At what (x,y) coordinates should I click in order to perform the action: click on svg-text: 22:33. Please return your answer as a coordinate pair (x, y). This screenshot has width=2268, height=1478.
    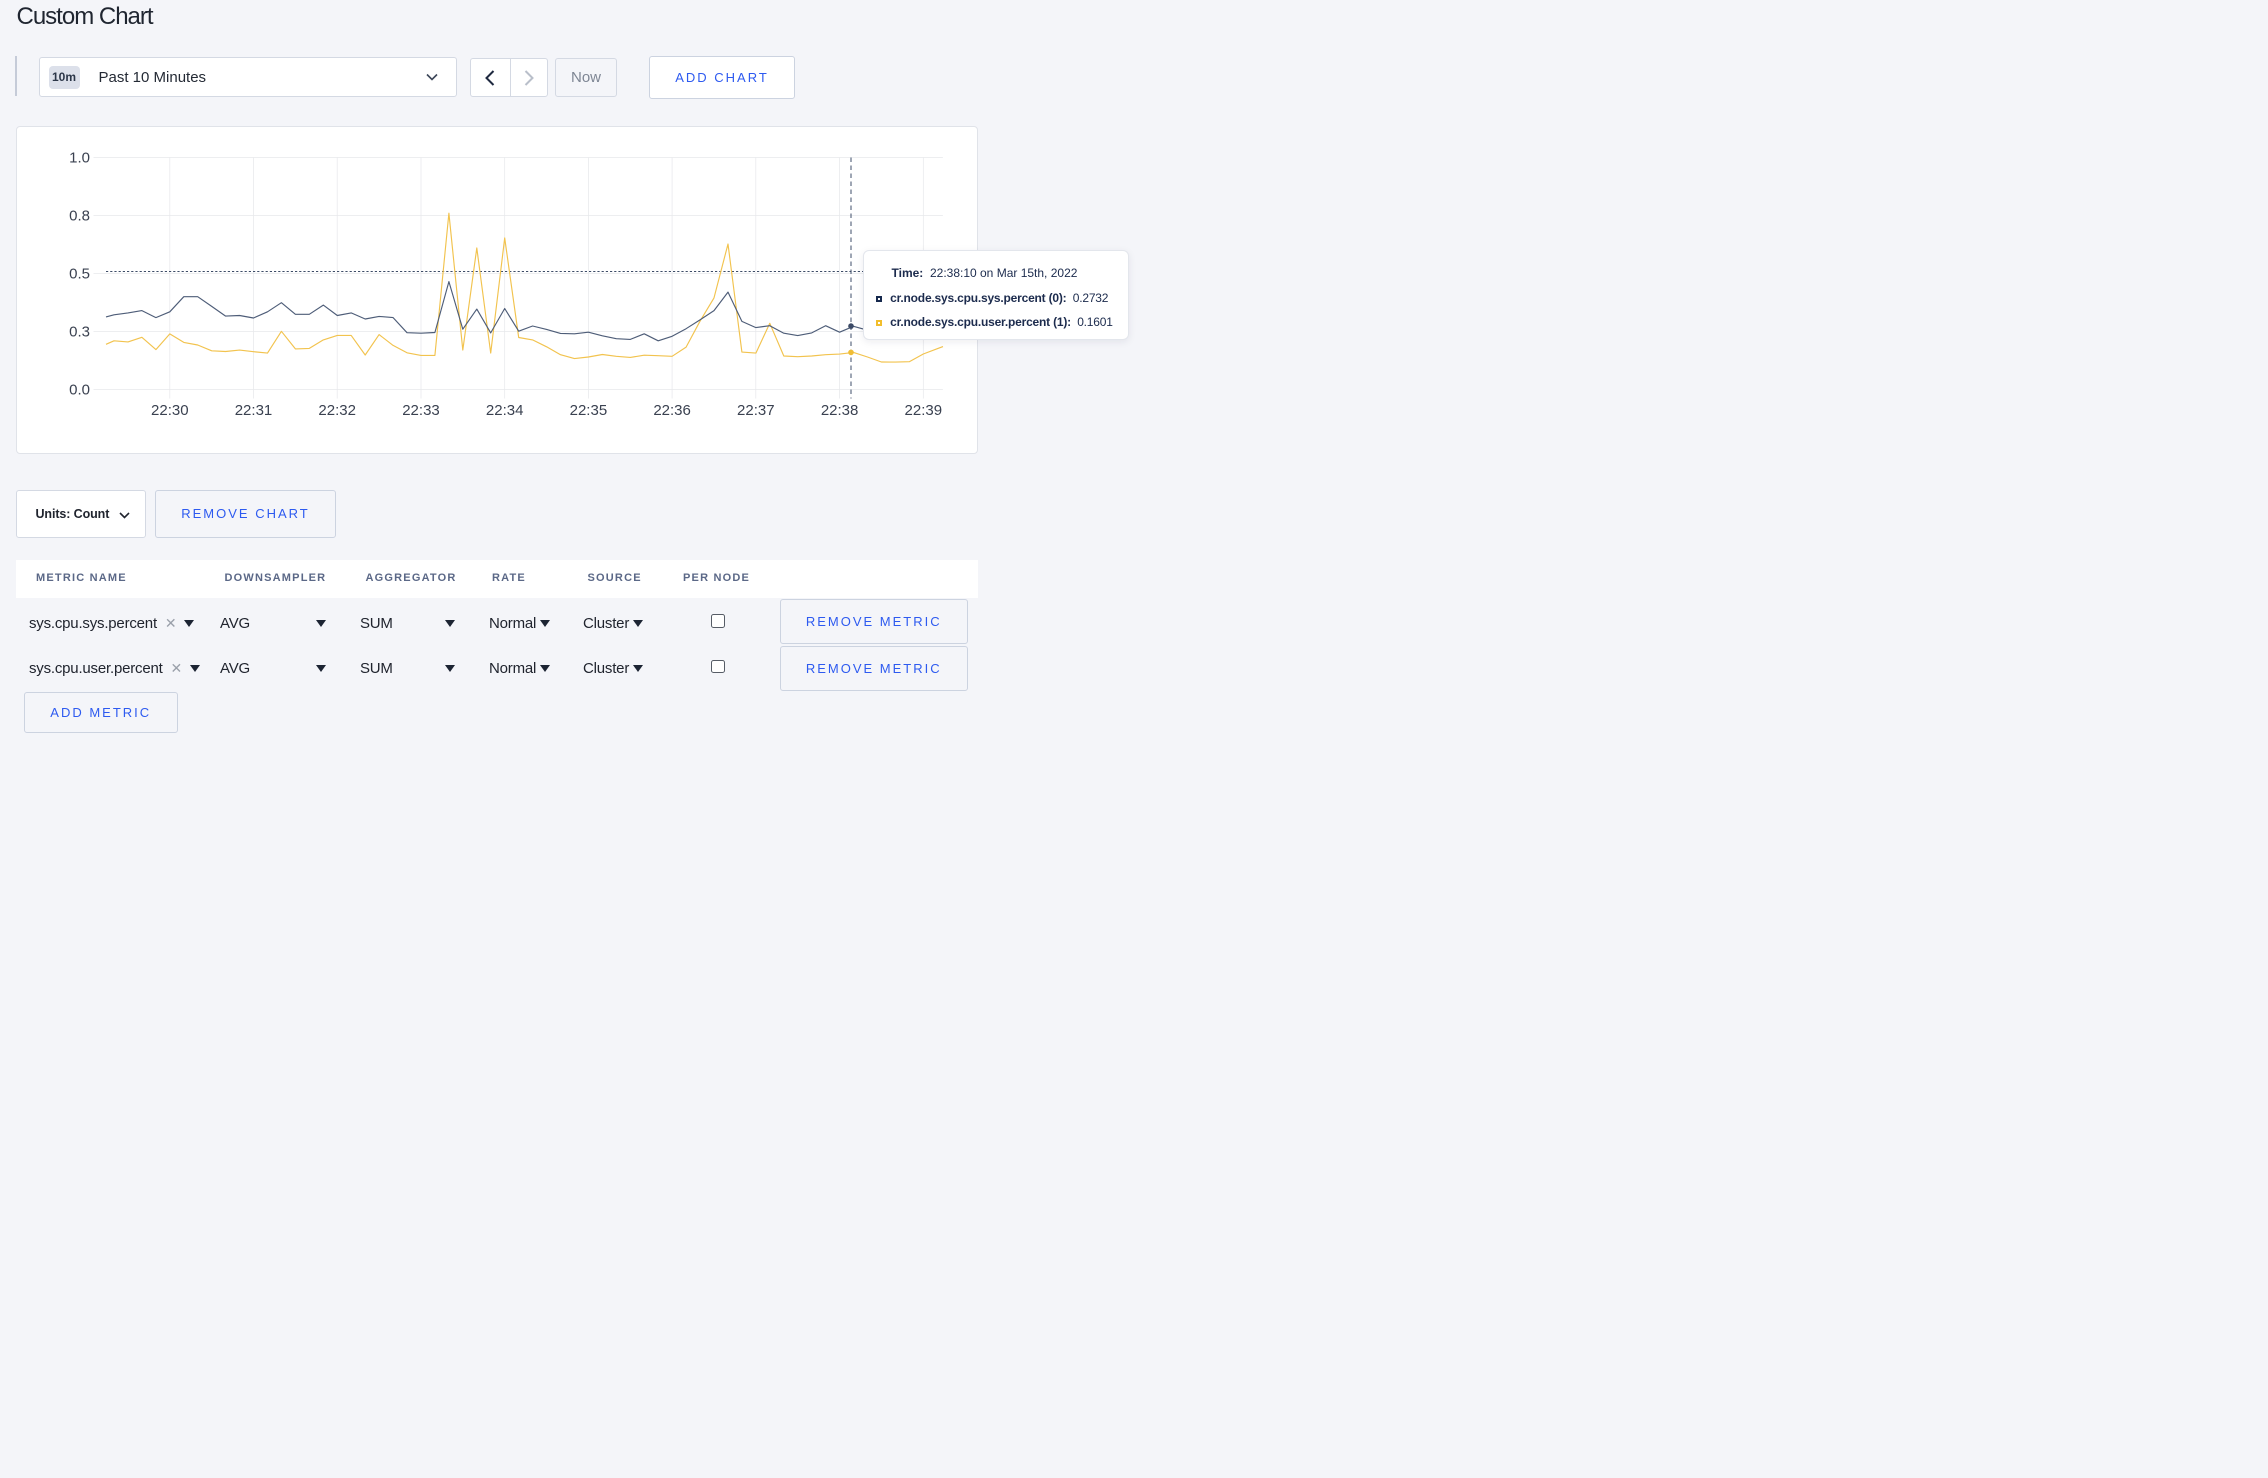
    Looking at the image, I should click on (421, 410).